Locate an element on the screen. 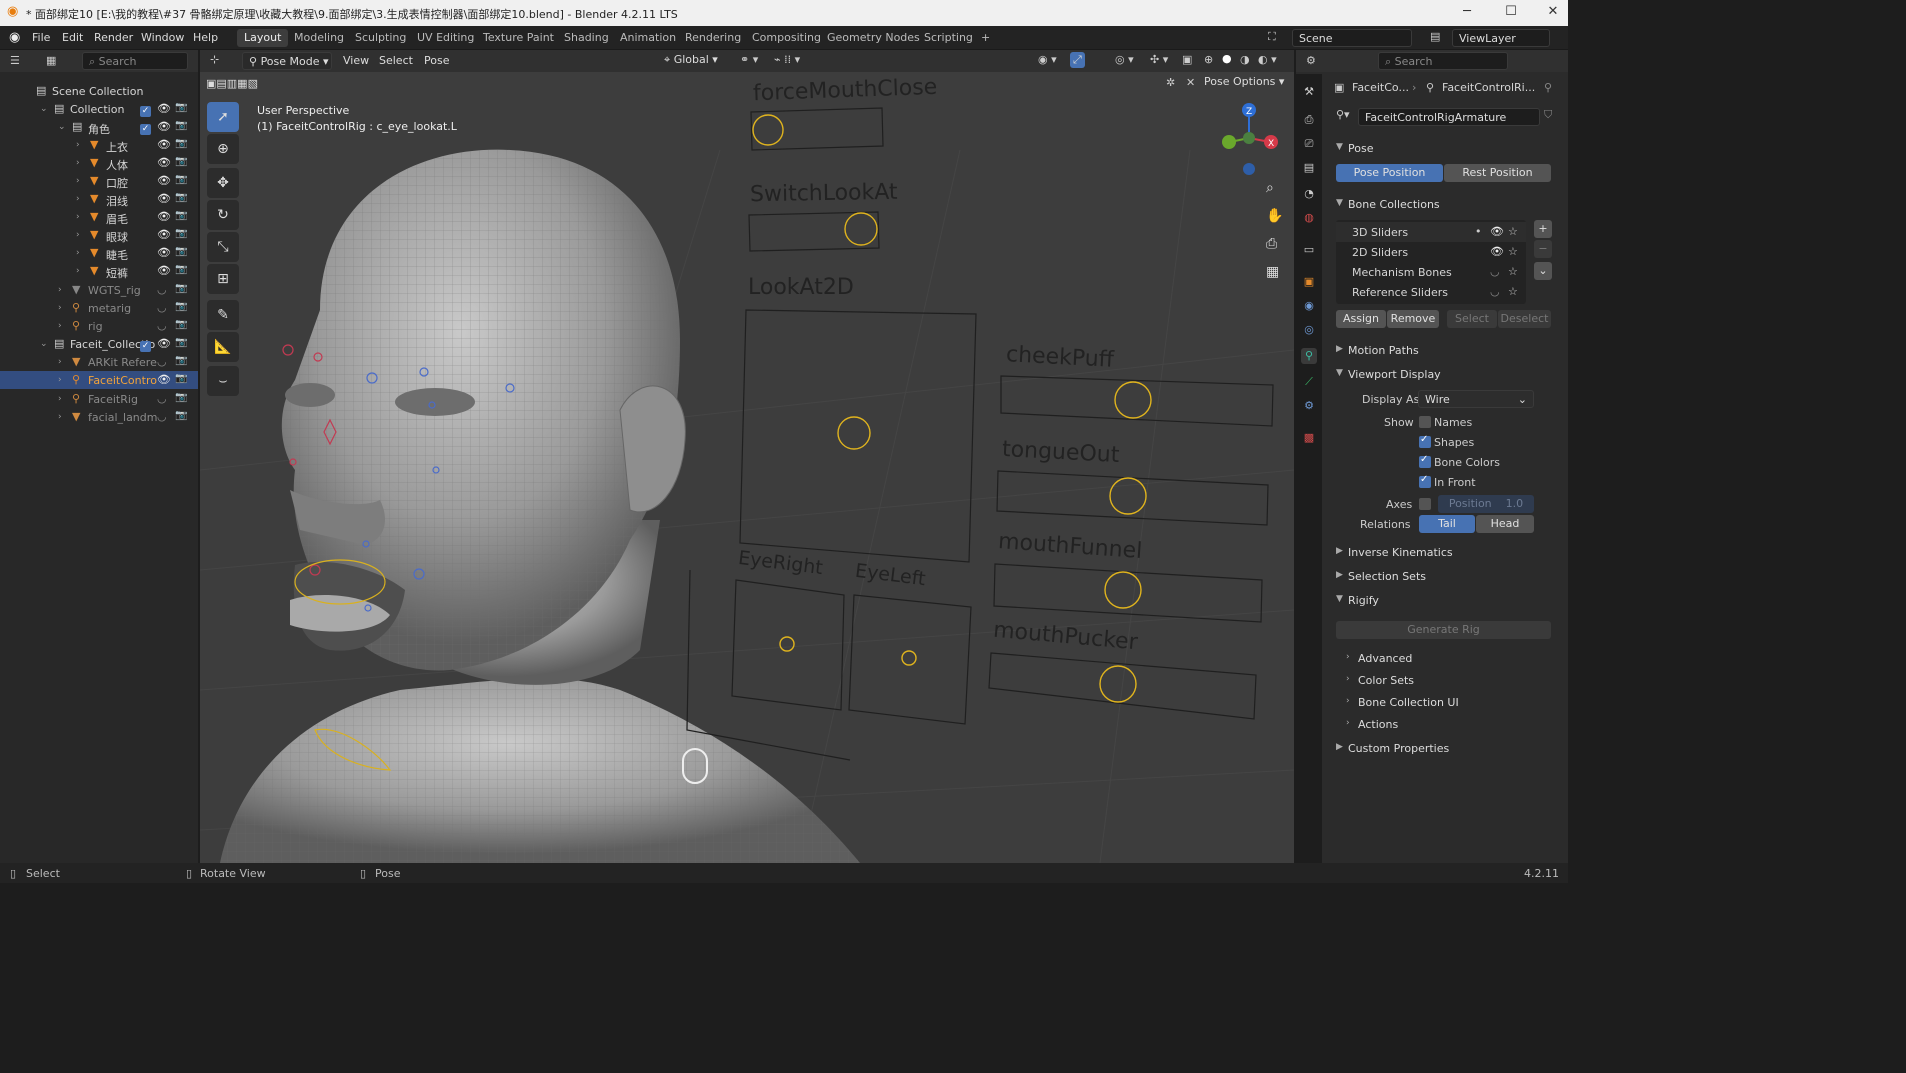  visibility-icon: ◉ ▾ is located at coordinates (1047, 59).